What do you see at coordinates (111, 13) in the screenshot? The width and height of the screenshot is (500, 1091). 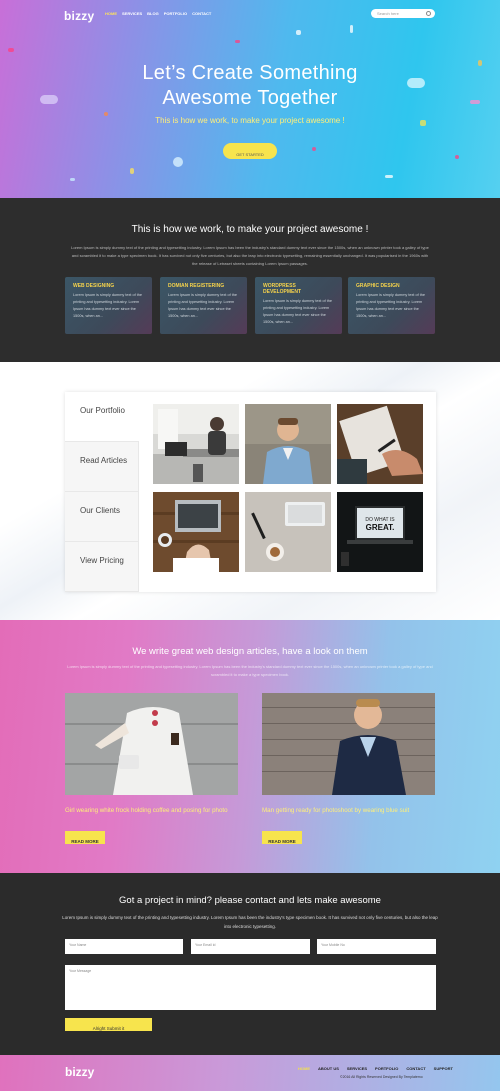 I see `nav-item-home: HOME` at bounding box center [111, 13].